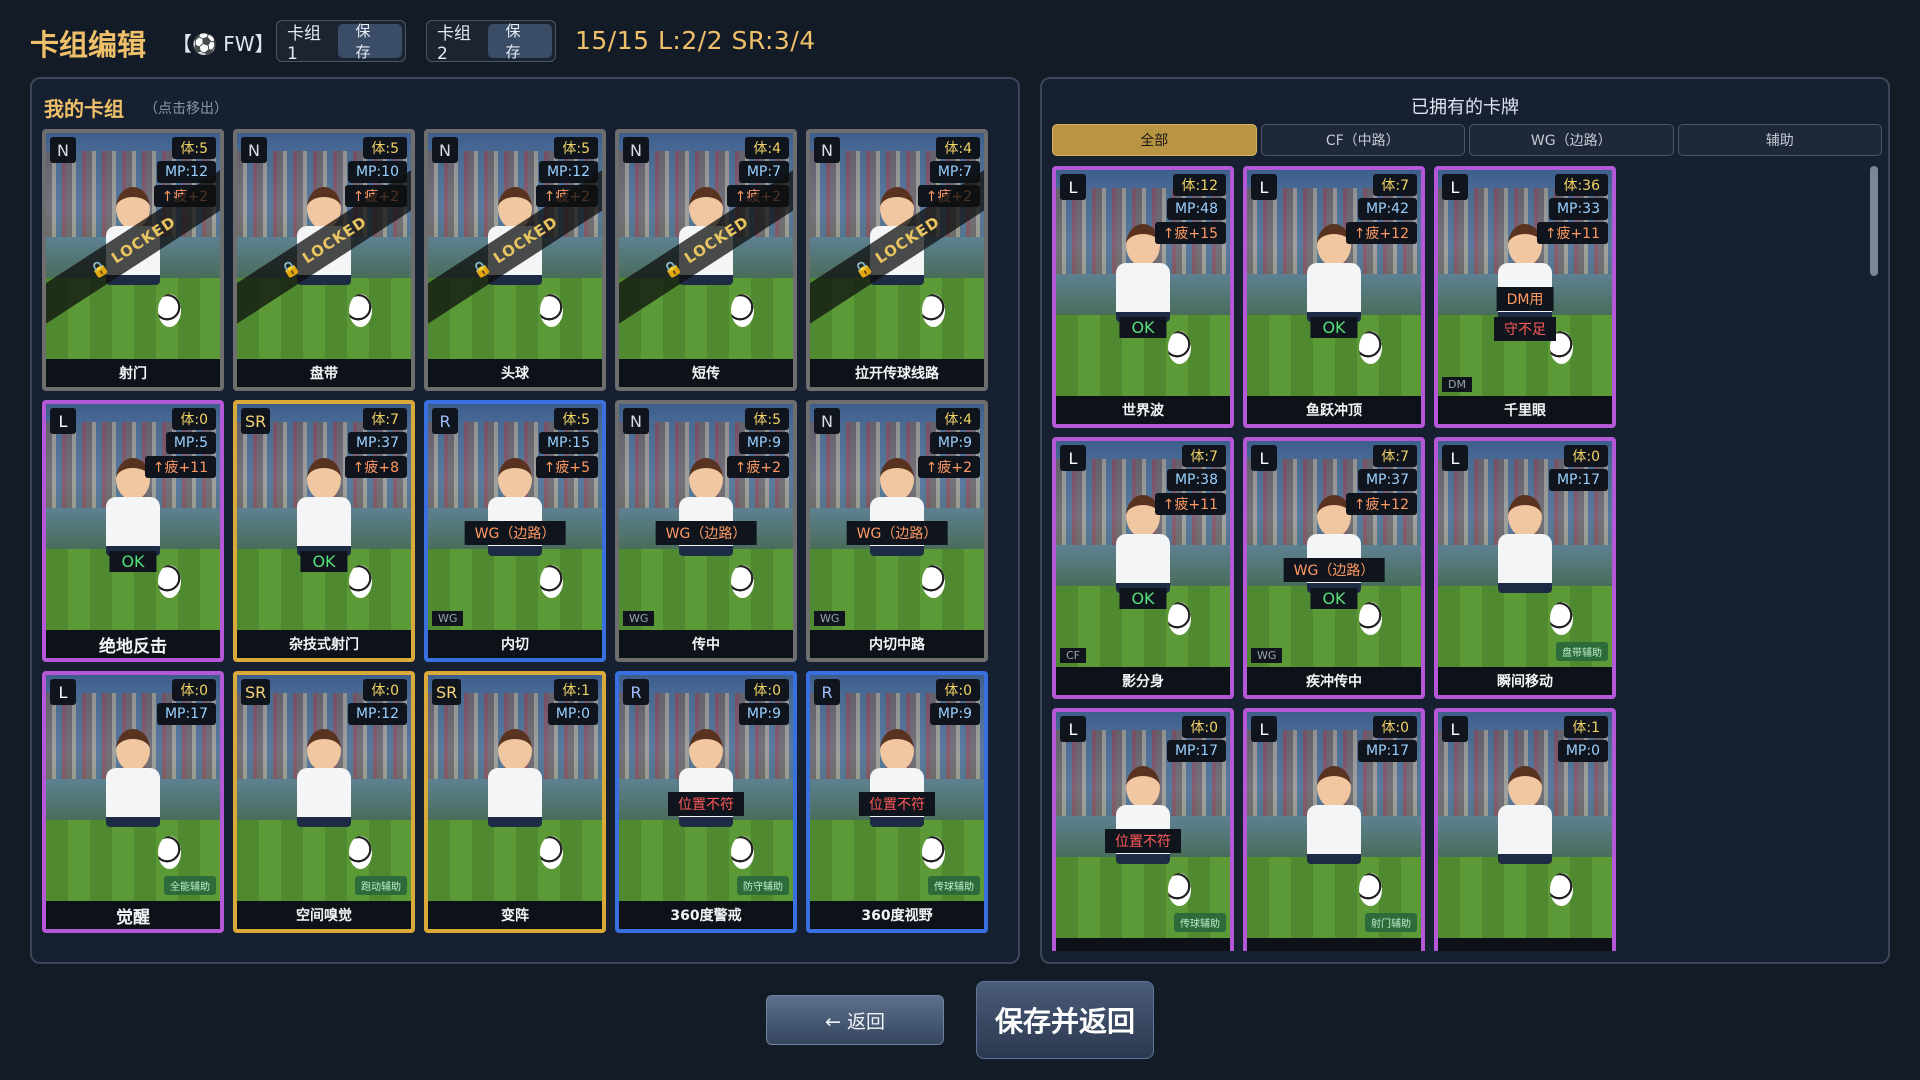  I want to click on card-name: 世界波, so click(1143, 410).